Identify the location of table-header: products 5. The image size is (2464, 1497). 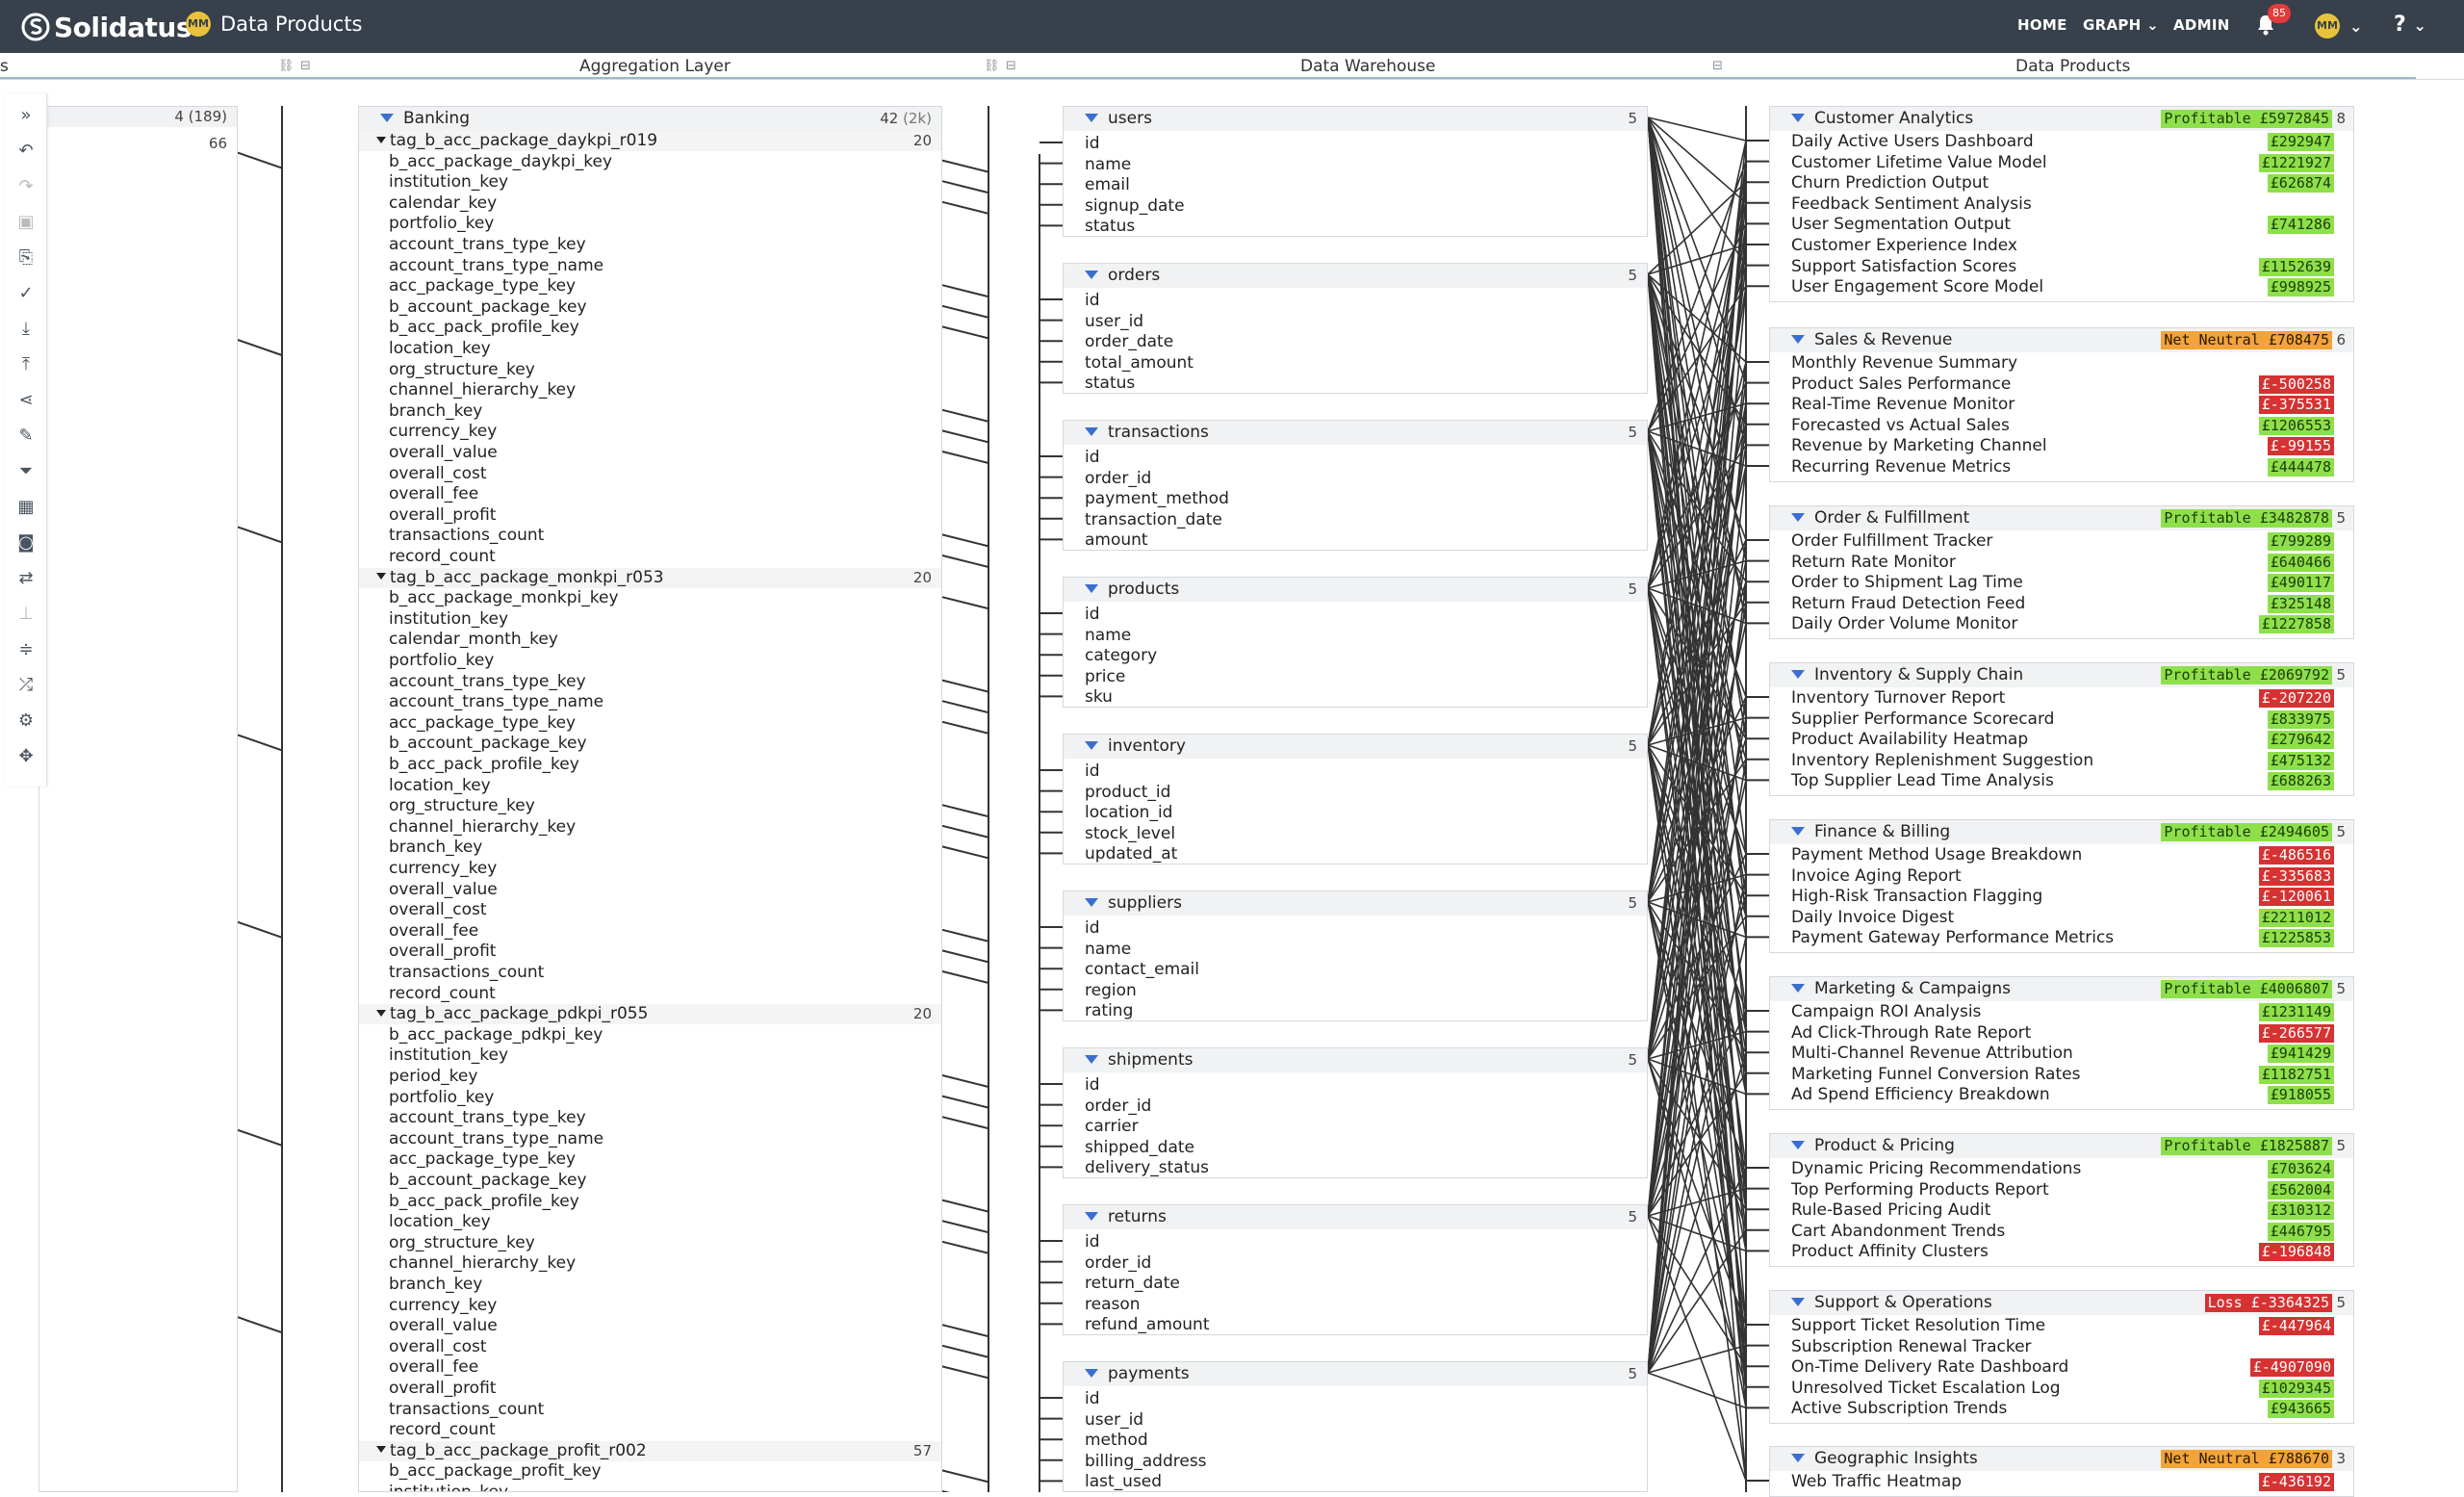
(1355, 590).